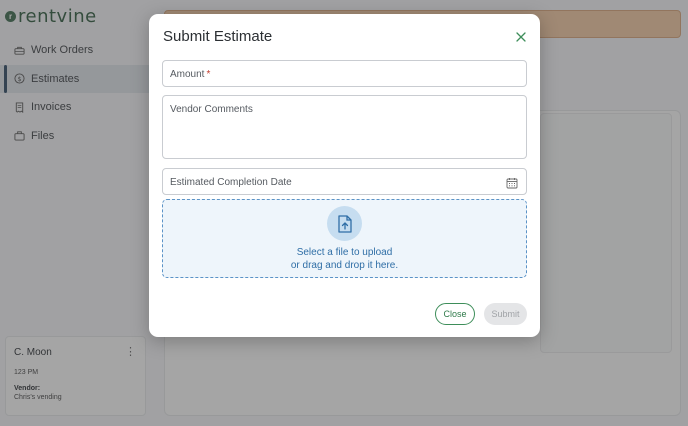 This screenshot has width=688, height=426. What do you see at coordinates (344, 265) in the screenshot?
I see `upload-instruction-line2: or drag and drop it here.` at bounding box center [344, 265].